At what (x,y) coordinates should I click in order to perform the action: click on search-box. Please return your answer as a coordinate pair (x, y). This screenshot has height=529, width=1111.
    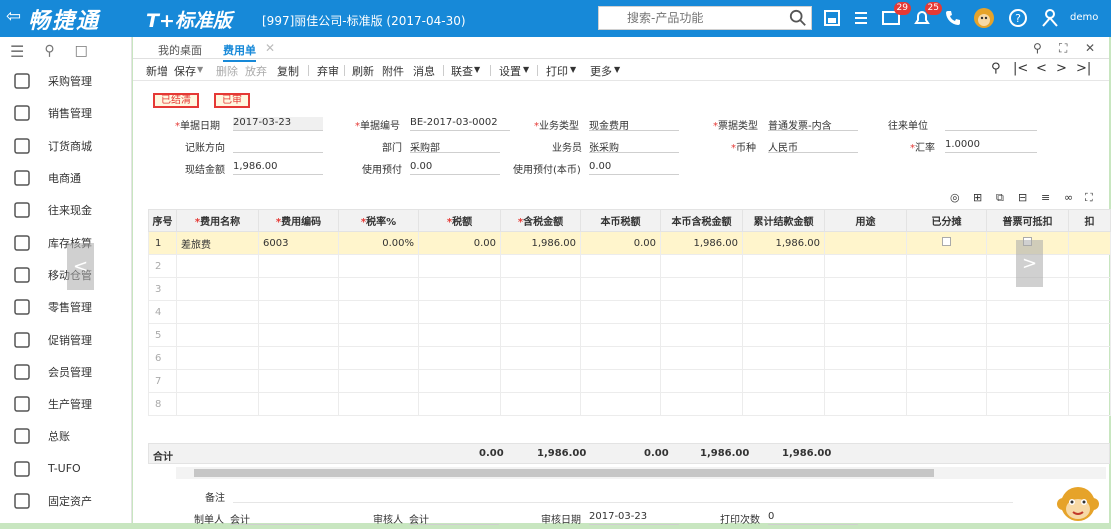
    Looking at the image, I should click on (705, 18).